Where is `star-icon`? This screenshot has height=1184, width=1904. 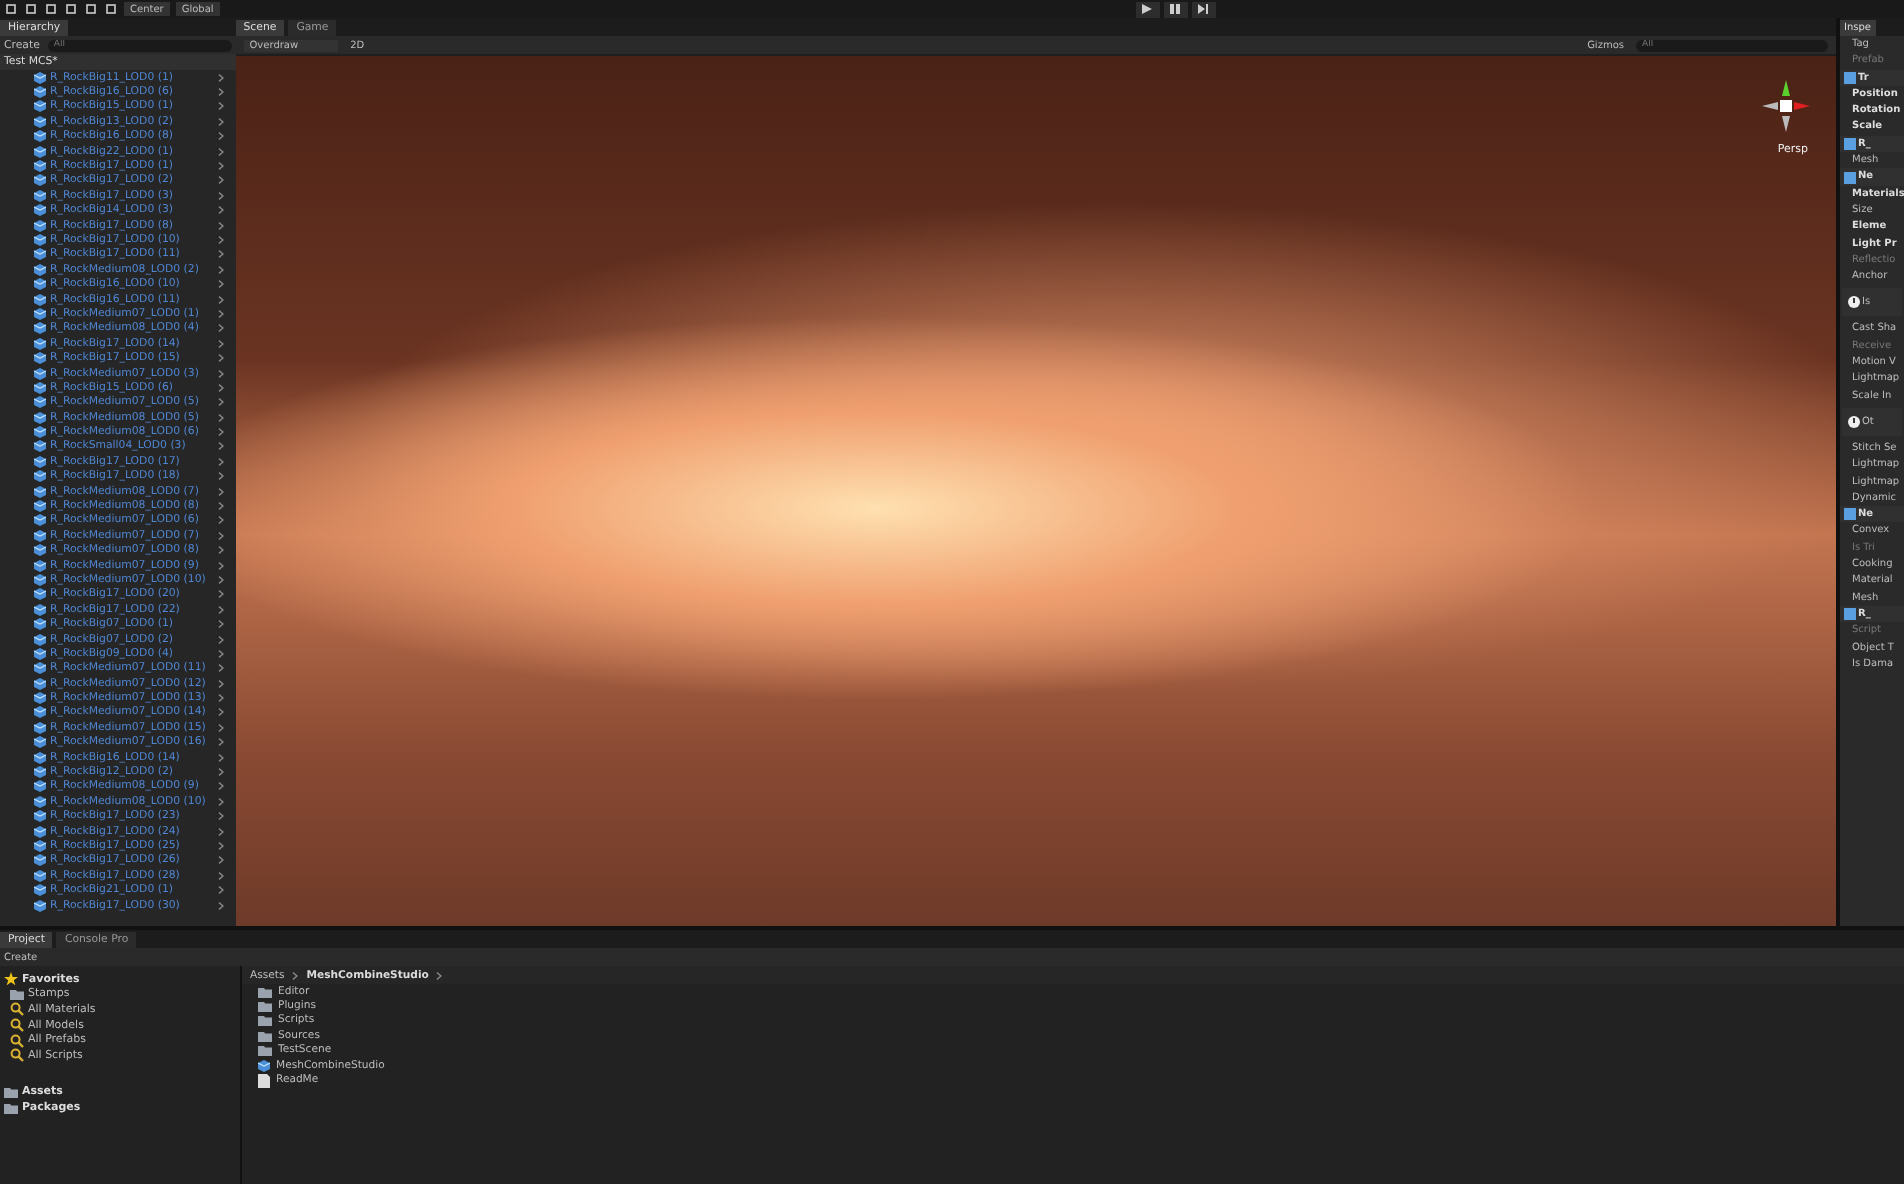
star-icon is located at coordinates (11, 979).